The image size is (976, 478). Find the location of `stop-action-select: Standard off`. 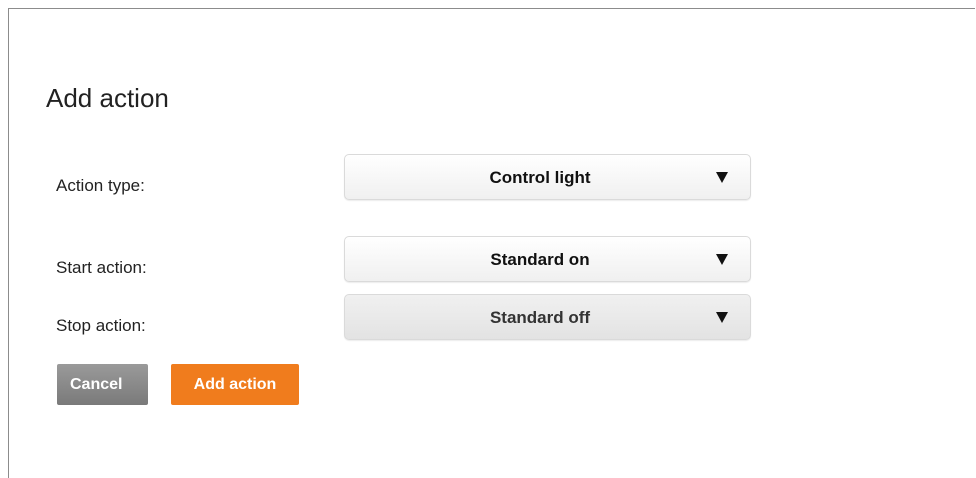

stop-action-select: Standard off is located at coordinates (547, 317).